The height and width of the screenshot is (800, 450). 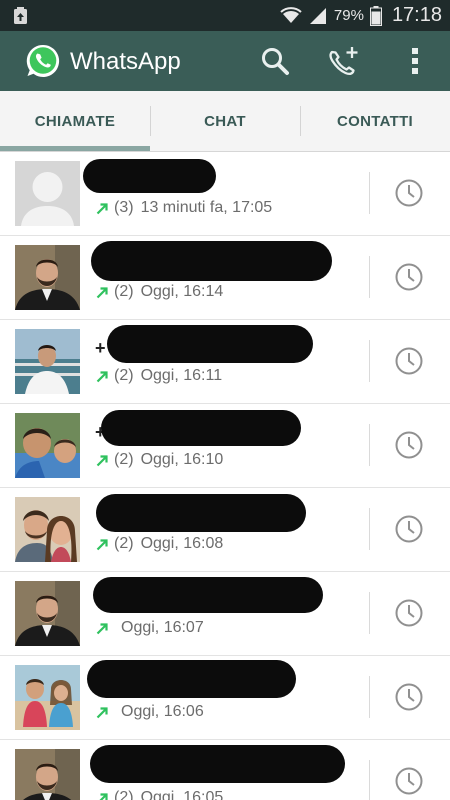 I want to click on call-info: Oggi, 16:06, so click(x=150, y=712).